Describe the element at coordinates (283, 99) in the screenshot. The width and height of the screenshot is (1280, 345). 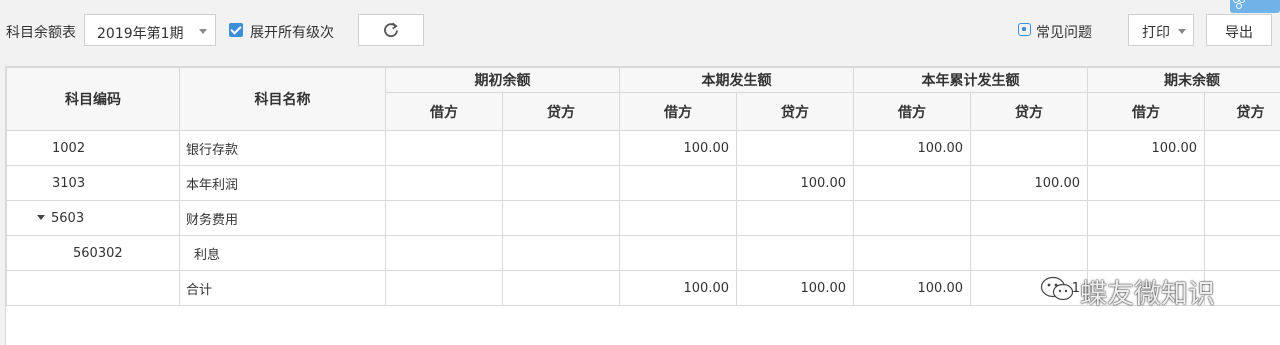
I see `header-name: 科目名称` at that location.